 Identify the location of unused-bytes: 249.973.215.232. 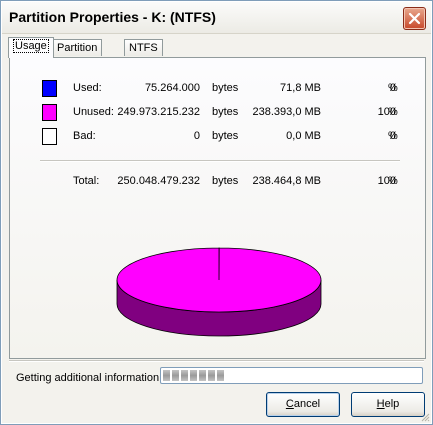
(158, 112).